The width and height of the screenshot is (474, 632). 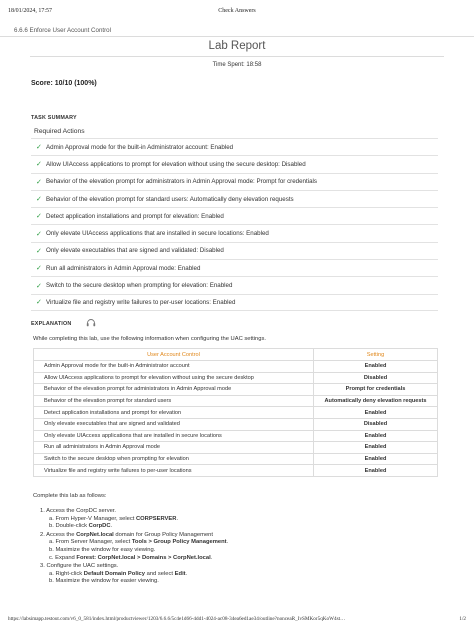 I want to click on step-2b: b. Maximize the window for easy viewing., so click(x=102, y=549).